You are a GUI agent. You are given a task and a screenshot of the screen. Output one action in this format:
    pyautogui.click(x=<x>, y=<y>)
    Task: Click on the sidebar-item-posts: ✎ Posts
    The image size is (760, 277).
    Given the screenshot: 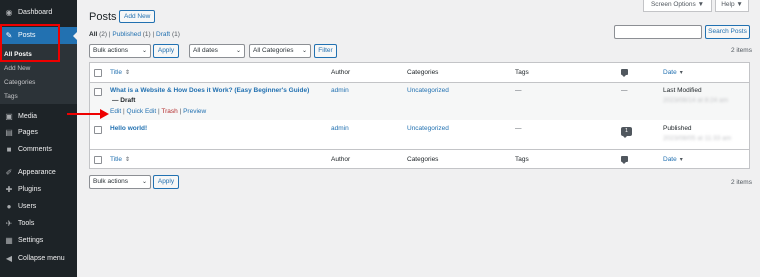 What is the action you would take?
    pyautogui.click(x=38, y=35)
    